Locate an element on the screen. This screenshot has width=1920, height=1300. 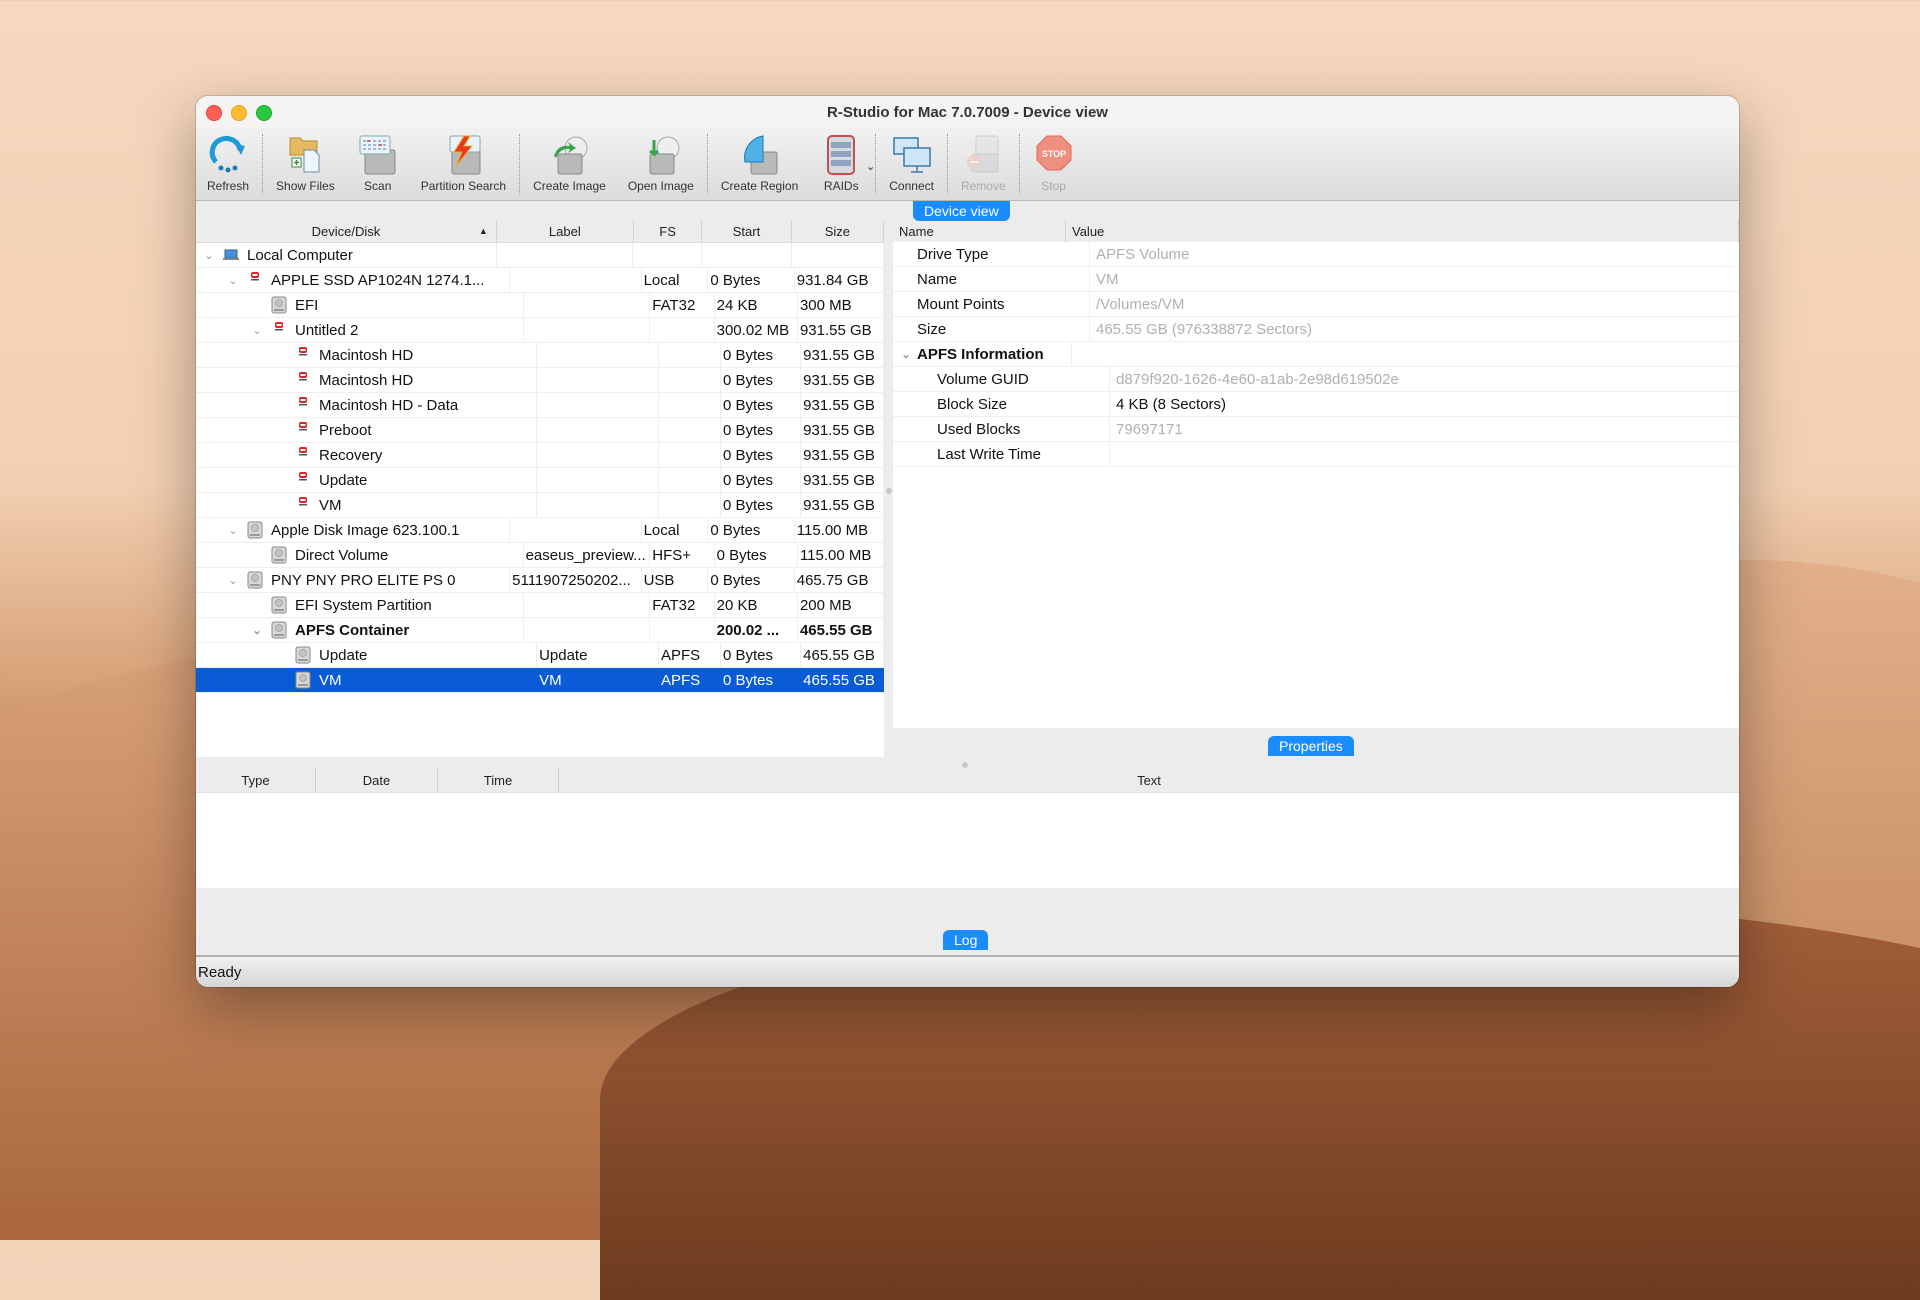
create-region-button: Create Region is located at coordinates (759, 164).